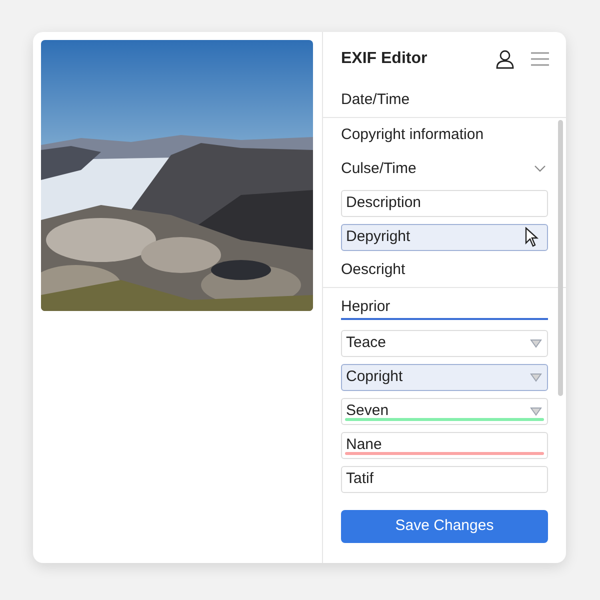 The image size is (600, 600). I want to click on dropdown-field: Seven, so click(444, 411).